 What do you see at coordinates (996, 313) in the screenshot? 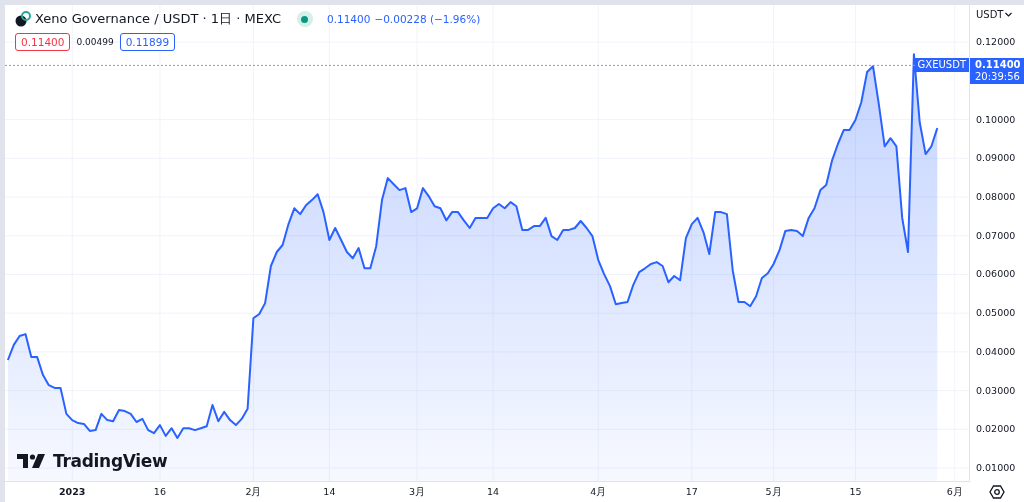
I see `price-axis-label: 0.05000` at bounding box center [996, 313].